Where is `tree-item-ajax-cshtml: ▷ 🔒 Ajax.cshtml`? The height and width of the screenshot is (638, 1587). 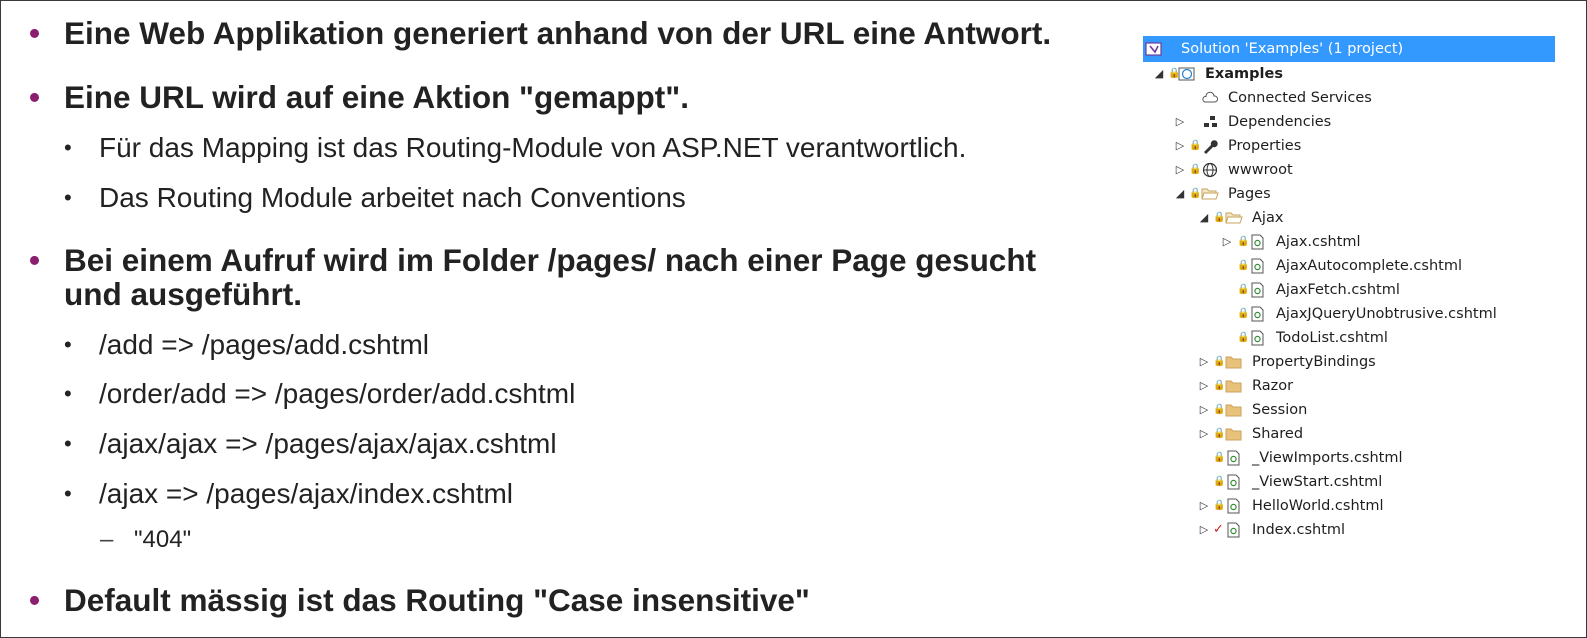 tree-item-ajax-cshtml: ▷ 🔒 Ajax.cshtml is located at coordinates (1349, 242).